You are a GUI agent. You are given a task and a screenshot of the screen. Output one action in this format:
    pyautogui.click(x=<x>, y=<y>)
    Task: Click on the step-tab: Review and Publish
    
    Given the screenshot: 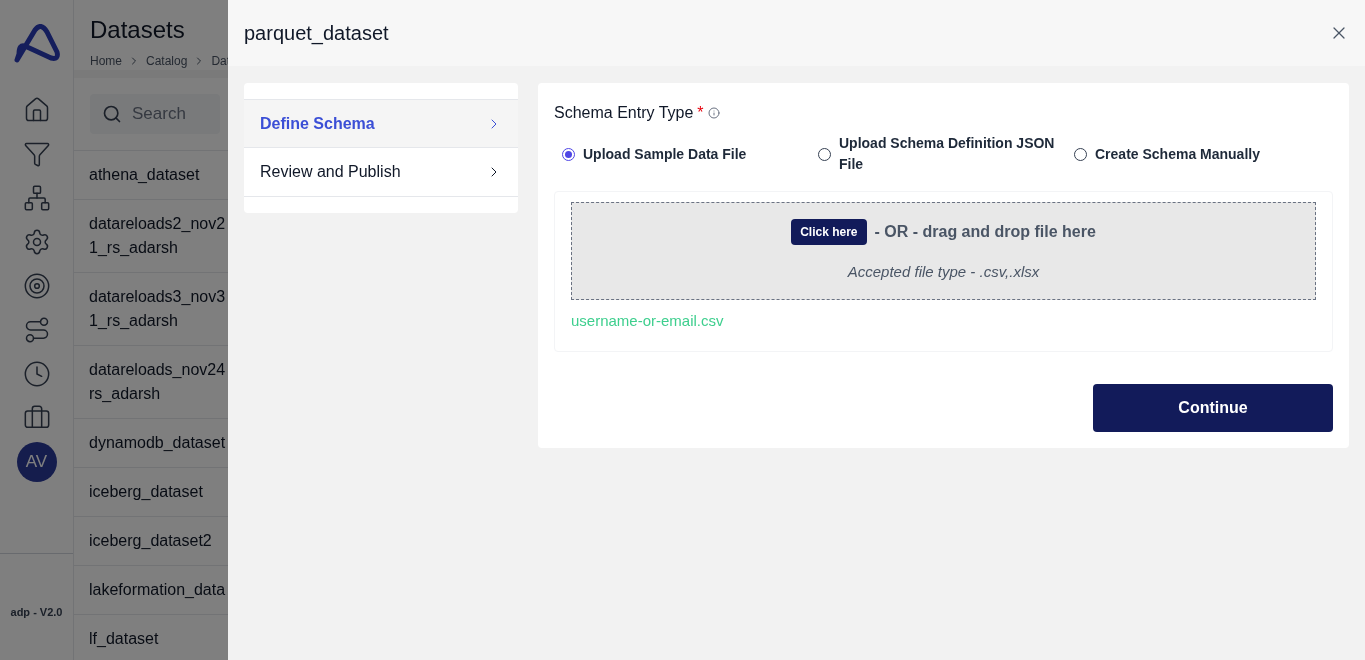 What is the action you would take?
    pyautogui.click(x=381, y=172)
    